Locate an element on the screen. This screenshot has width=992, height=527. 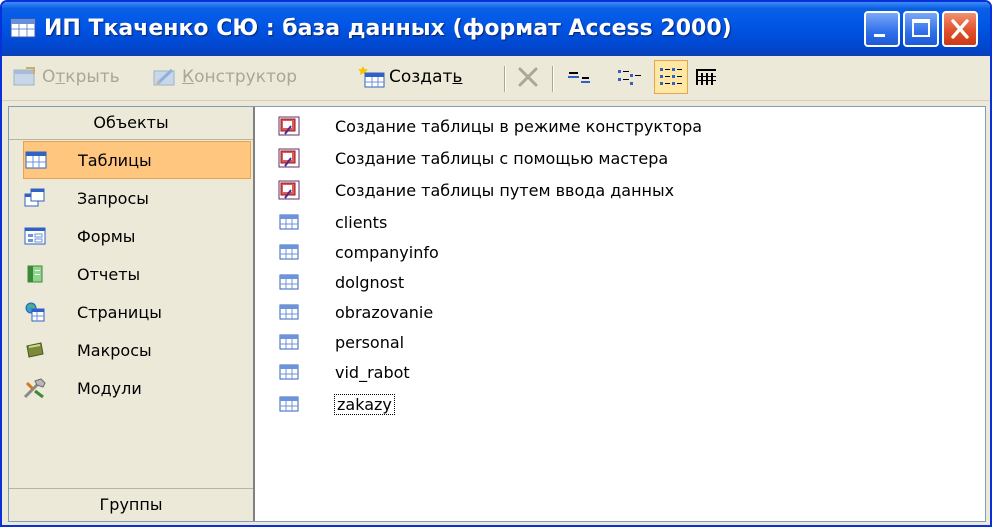
object-item-queries: Запросы is located at coordinates (137, 198).